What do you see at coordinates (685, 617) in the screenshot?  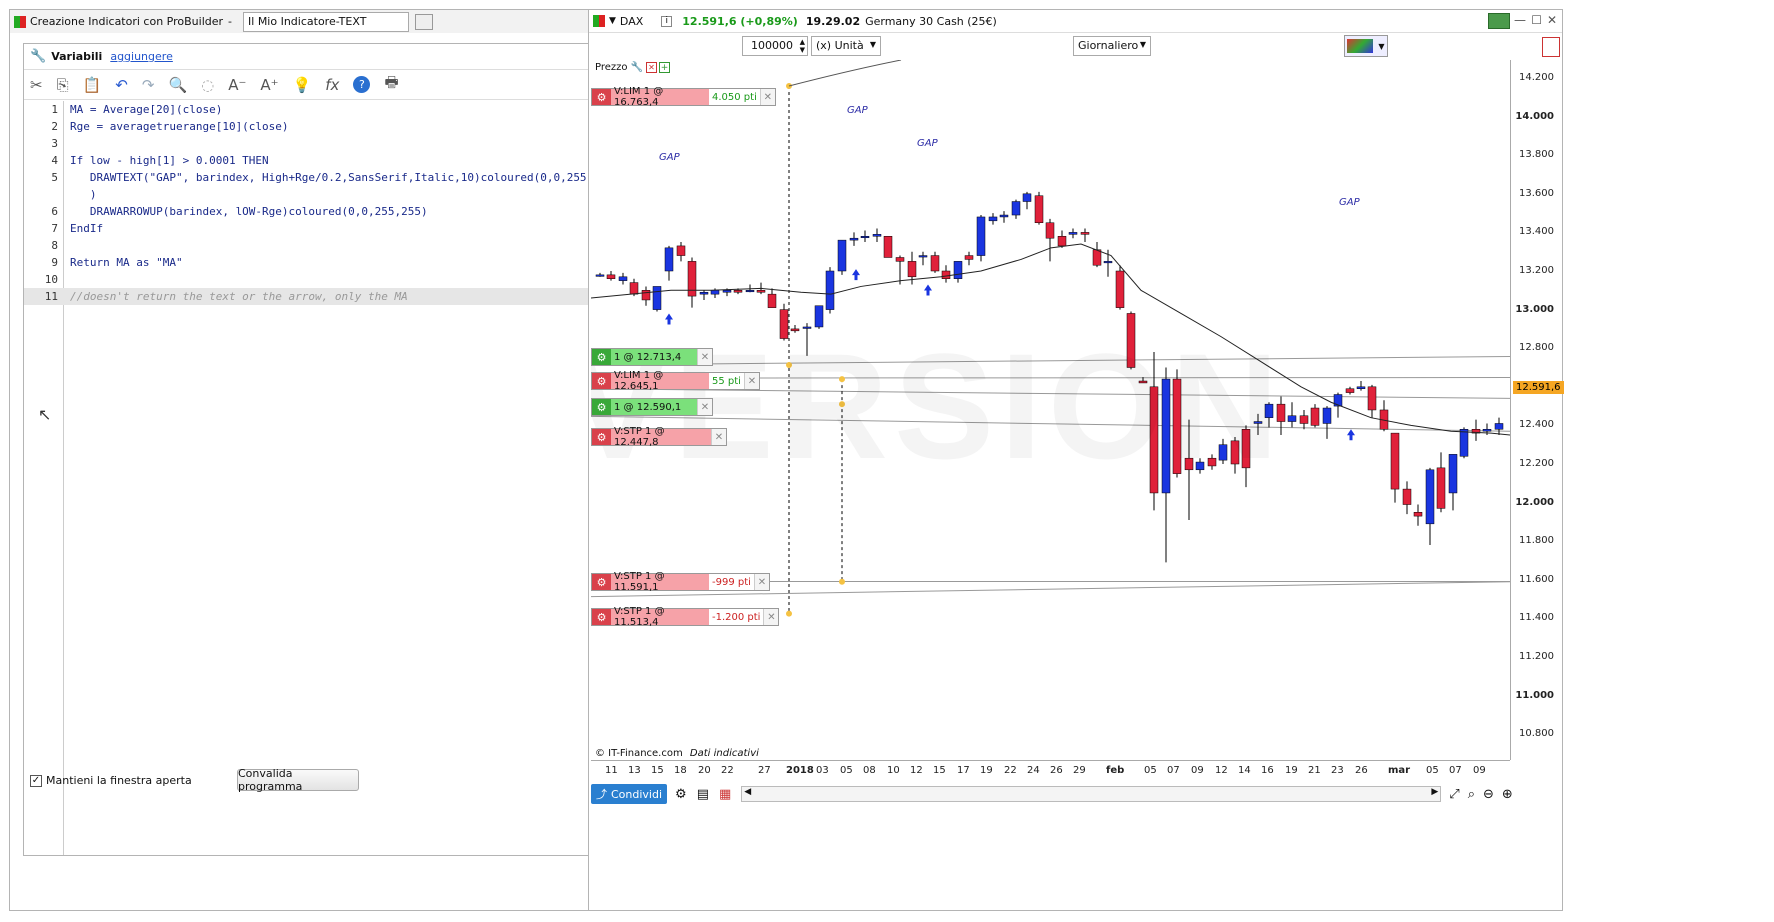 I see `order-tag: ⚙ V:STP 1 @ 11.513,4 -1.200 pti ✕` at bounding box center [685, 617].